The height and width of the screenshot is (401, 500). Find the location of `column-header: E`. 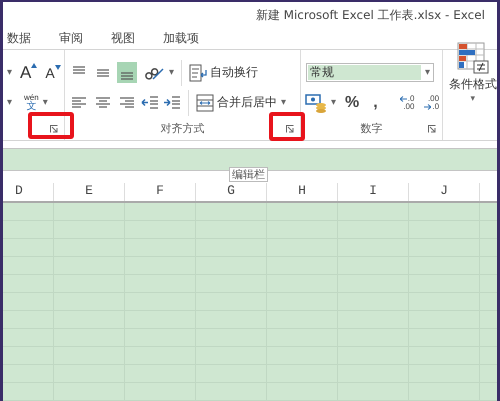

column-header: E is located at coordinates (89, 192).